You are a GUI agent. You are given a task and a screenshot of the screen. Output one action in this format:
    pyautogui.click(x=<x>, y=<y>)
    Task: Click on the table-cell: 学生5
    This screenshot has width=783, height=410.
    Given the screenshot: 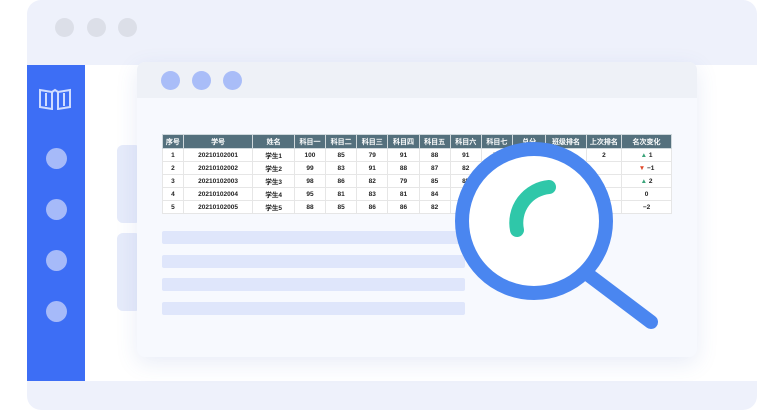 What is the action you would take?
    pyautogui.click(x=273, y=207)
    